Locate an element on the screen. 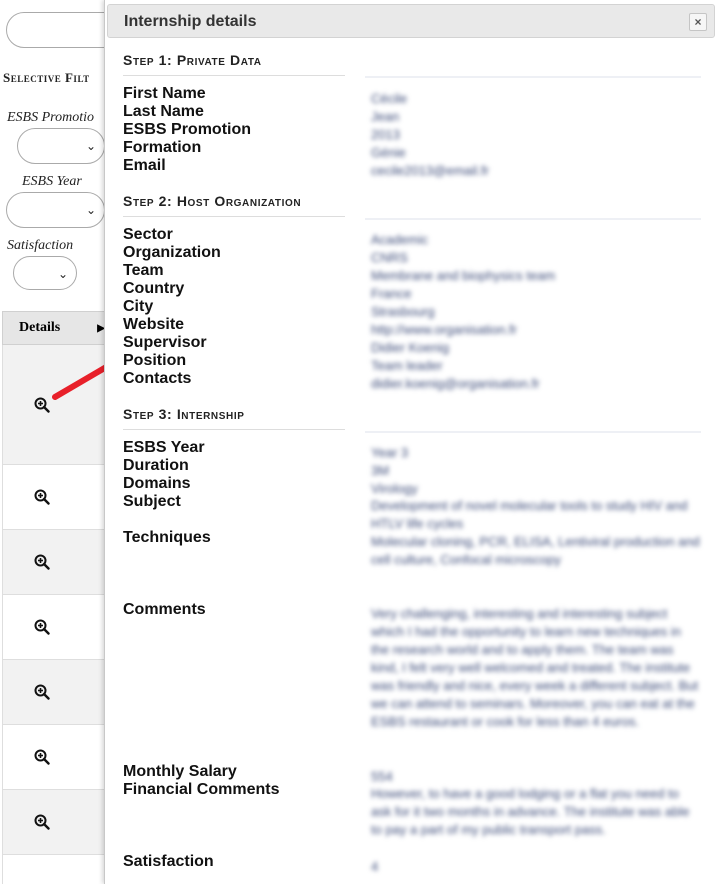 Image resolution: width=716 pixels, height=884 pixels. value-contacts: didier.koenig@organisation.fr is located at coordinates (455, 383).